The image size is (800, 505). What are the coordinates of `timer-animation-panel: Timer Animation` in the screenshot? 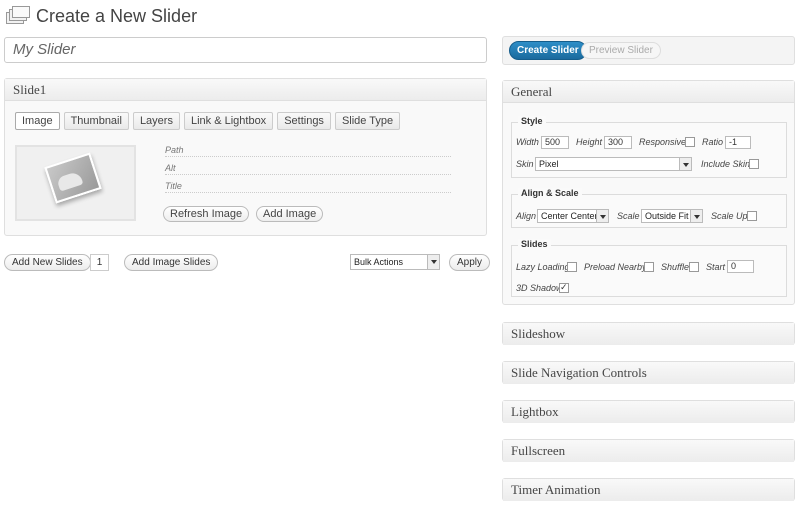 It's located at (648, 489).